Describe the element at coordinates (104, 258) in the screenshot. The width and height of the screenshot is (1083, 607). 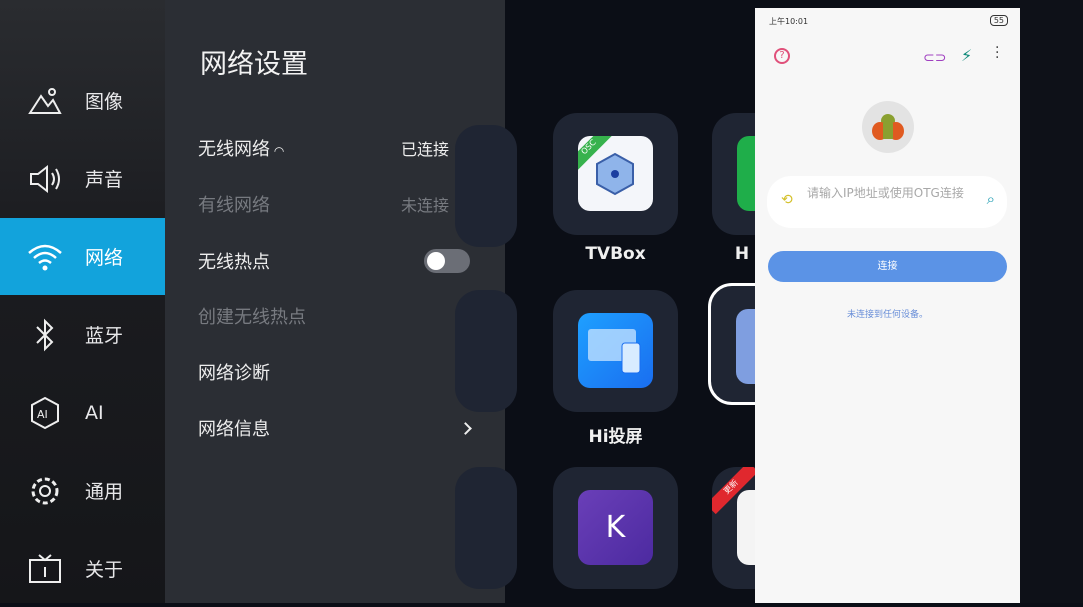
I see `sidebar-item-label: 网络` at that location.